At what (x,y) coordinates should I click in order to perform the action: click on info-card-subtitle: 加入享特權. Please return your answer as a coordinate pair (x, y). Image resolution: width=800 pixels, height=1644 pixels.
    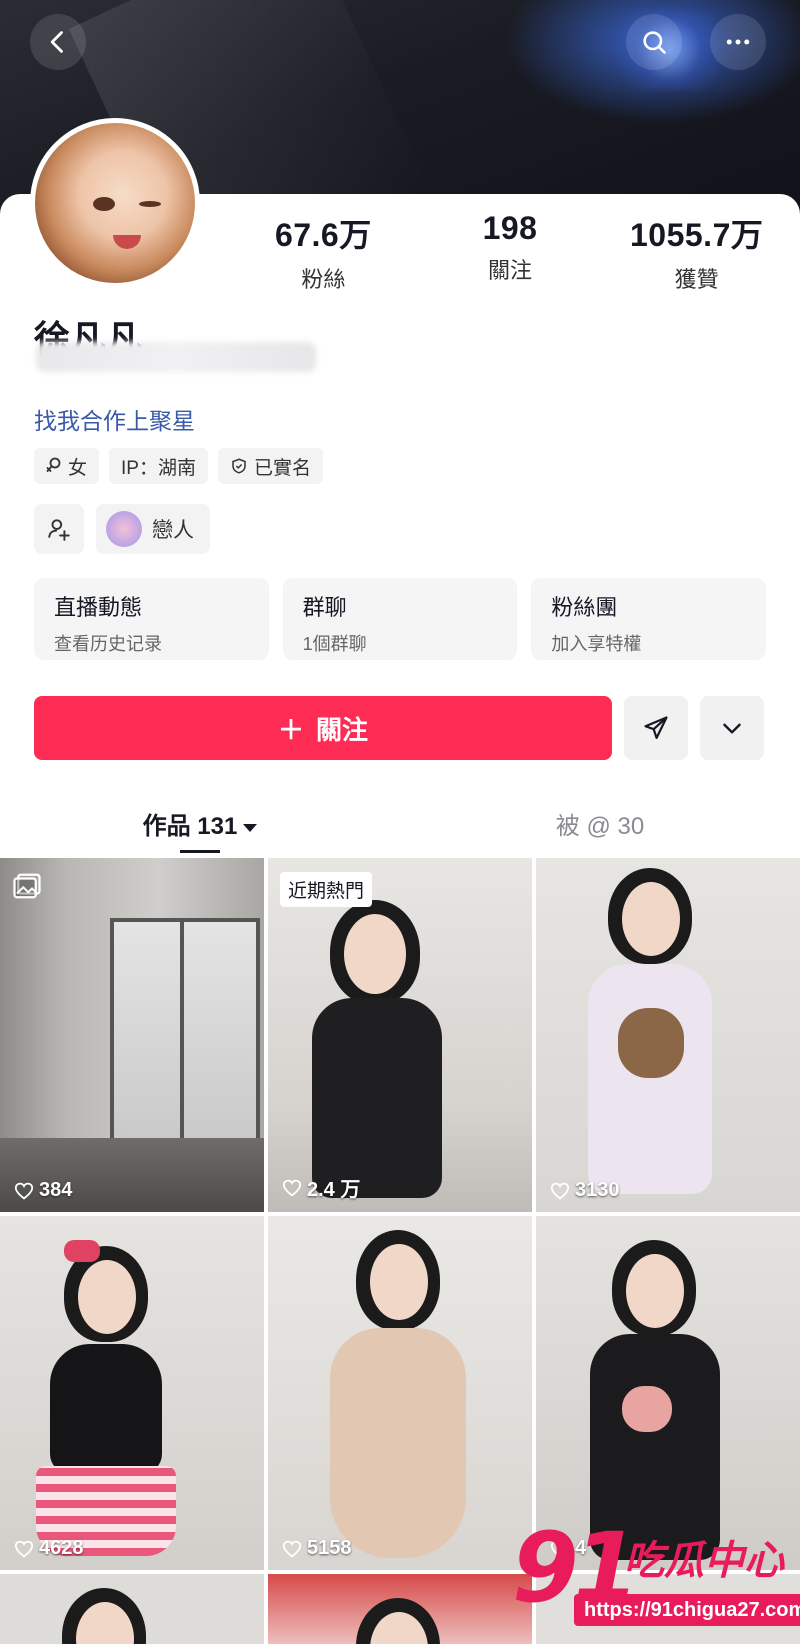
    Looking at the image, I should click on (596, 644).